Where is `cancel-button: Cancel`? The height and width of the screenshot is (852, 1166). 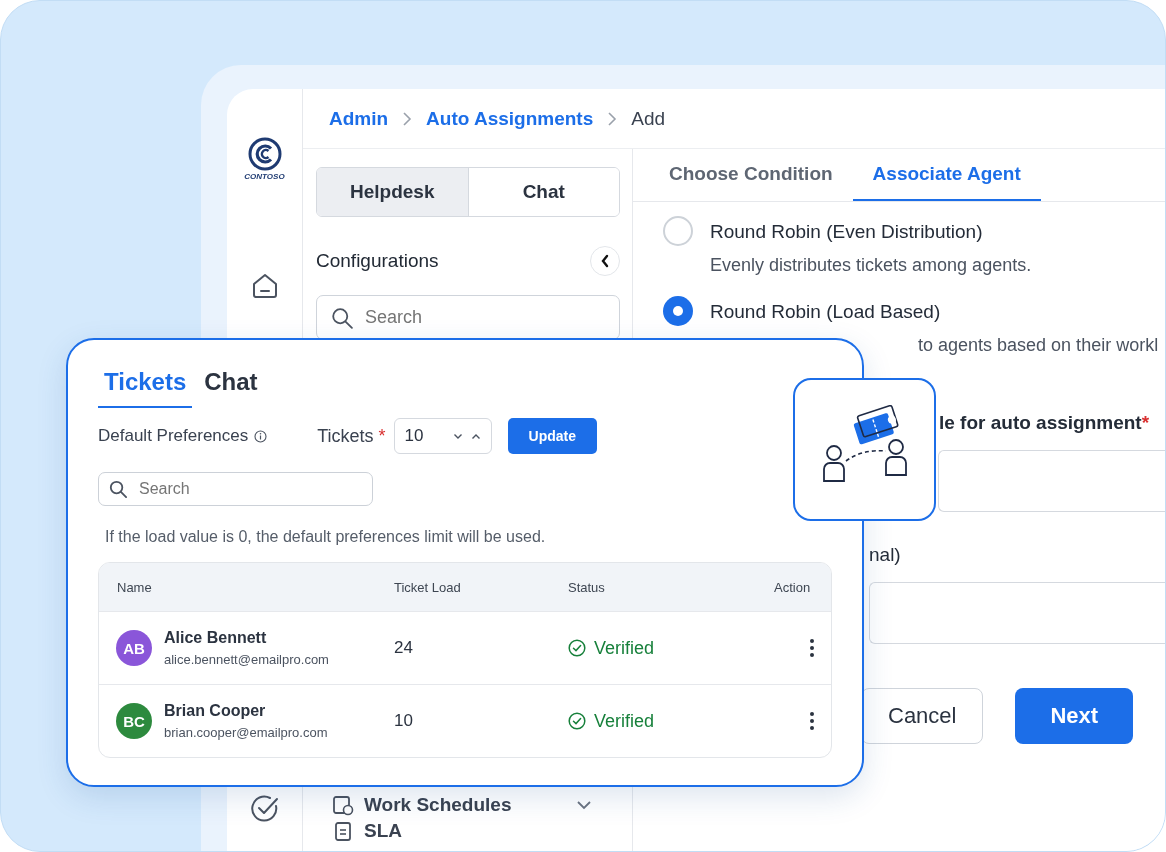
cancel-button: Cancel is located at coordinates (922, 716).